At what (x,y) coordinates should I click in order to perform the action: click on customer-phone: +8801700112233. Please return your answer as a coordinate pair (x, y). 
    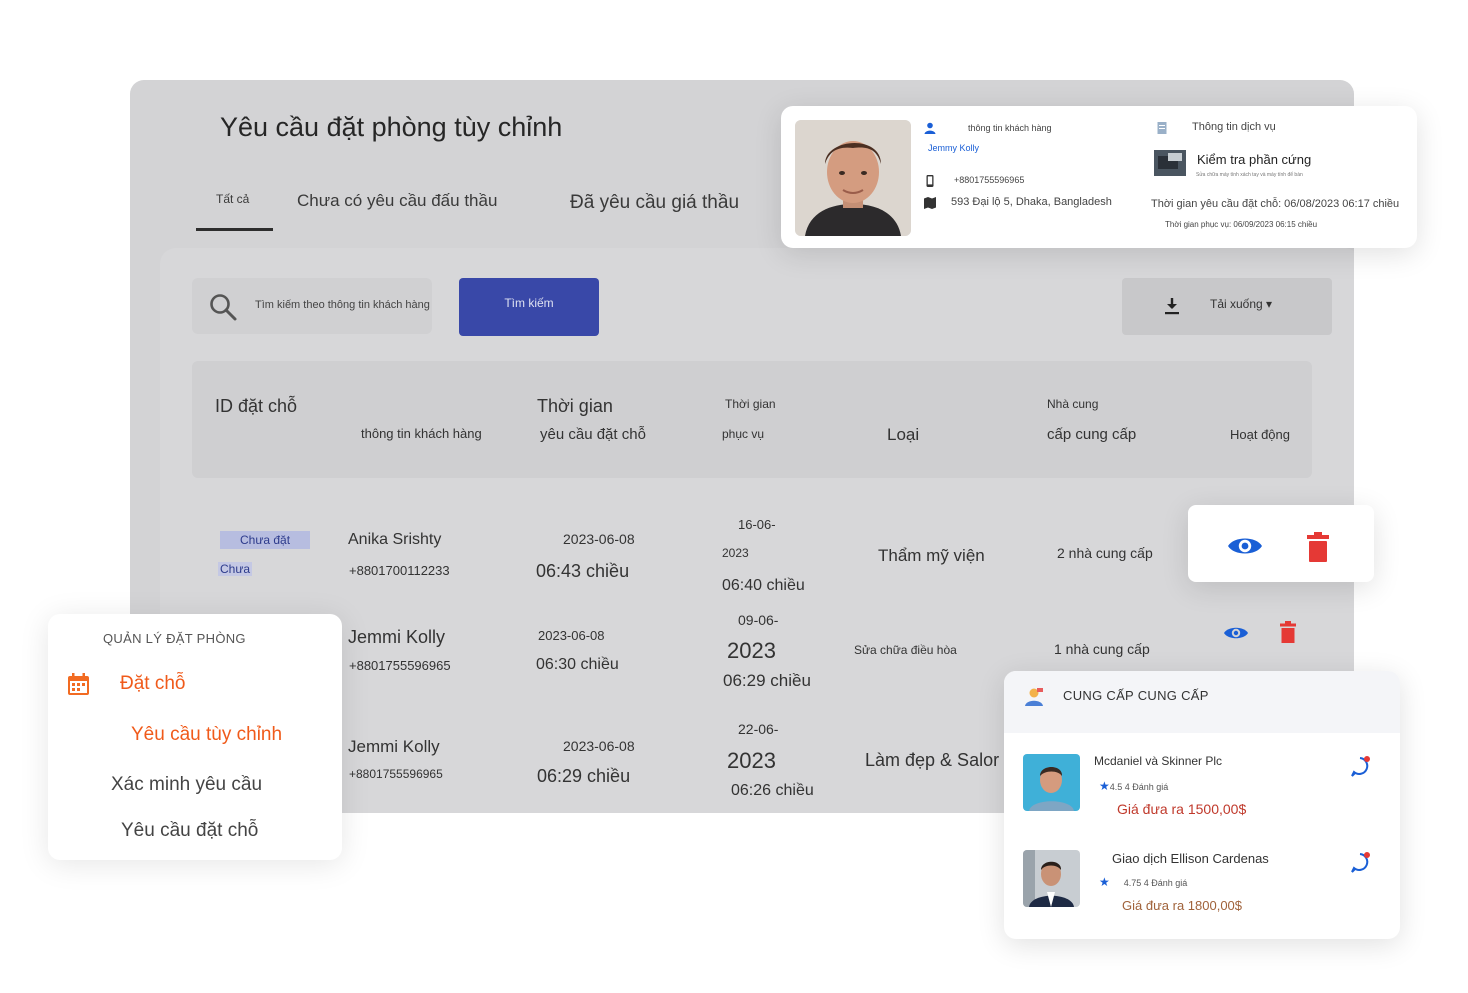
    Looking at the image, I should click on (399, 570).